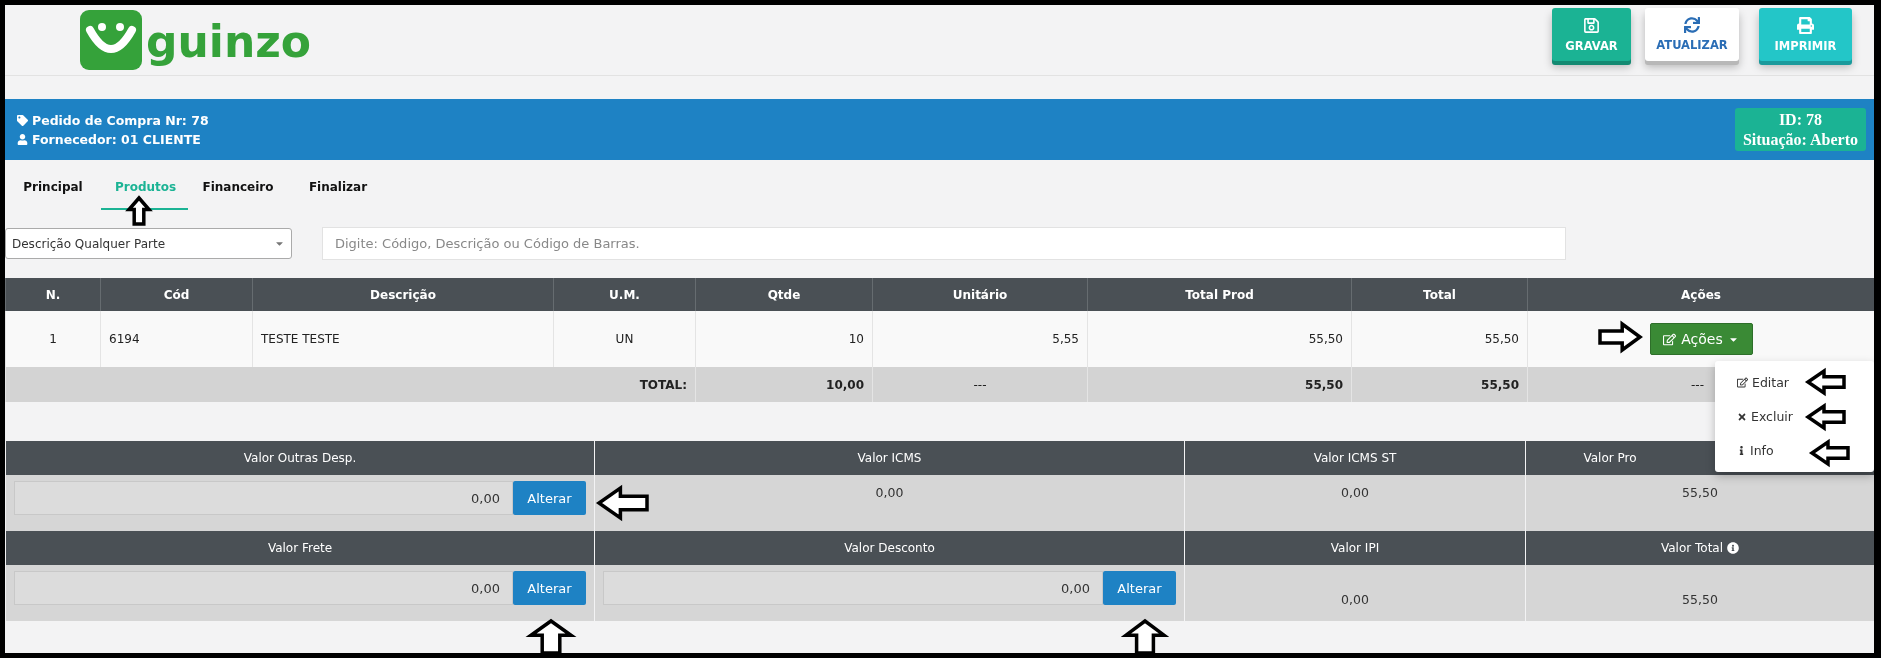 Image resolution: width=1881 pixels, height=658 pixels. Describe the element at coordinates (1805, 25) in the screenshot. I see `print-icon` at that location.